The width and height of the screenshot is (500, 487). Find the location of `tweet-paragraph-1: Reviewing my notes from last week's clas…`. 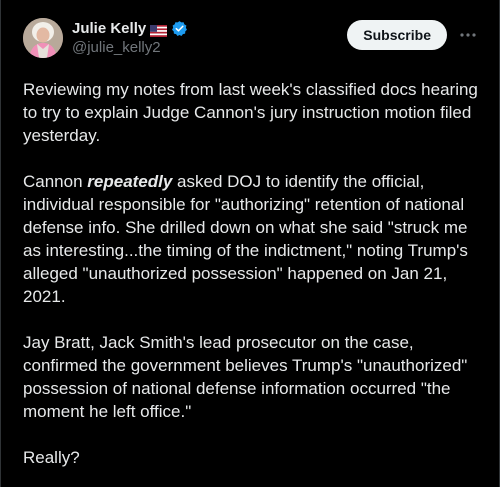

tweet-paragraph-1: Reviewing my notes from last week's clas… is located at coordinates (250, 112).